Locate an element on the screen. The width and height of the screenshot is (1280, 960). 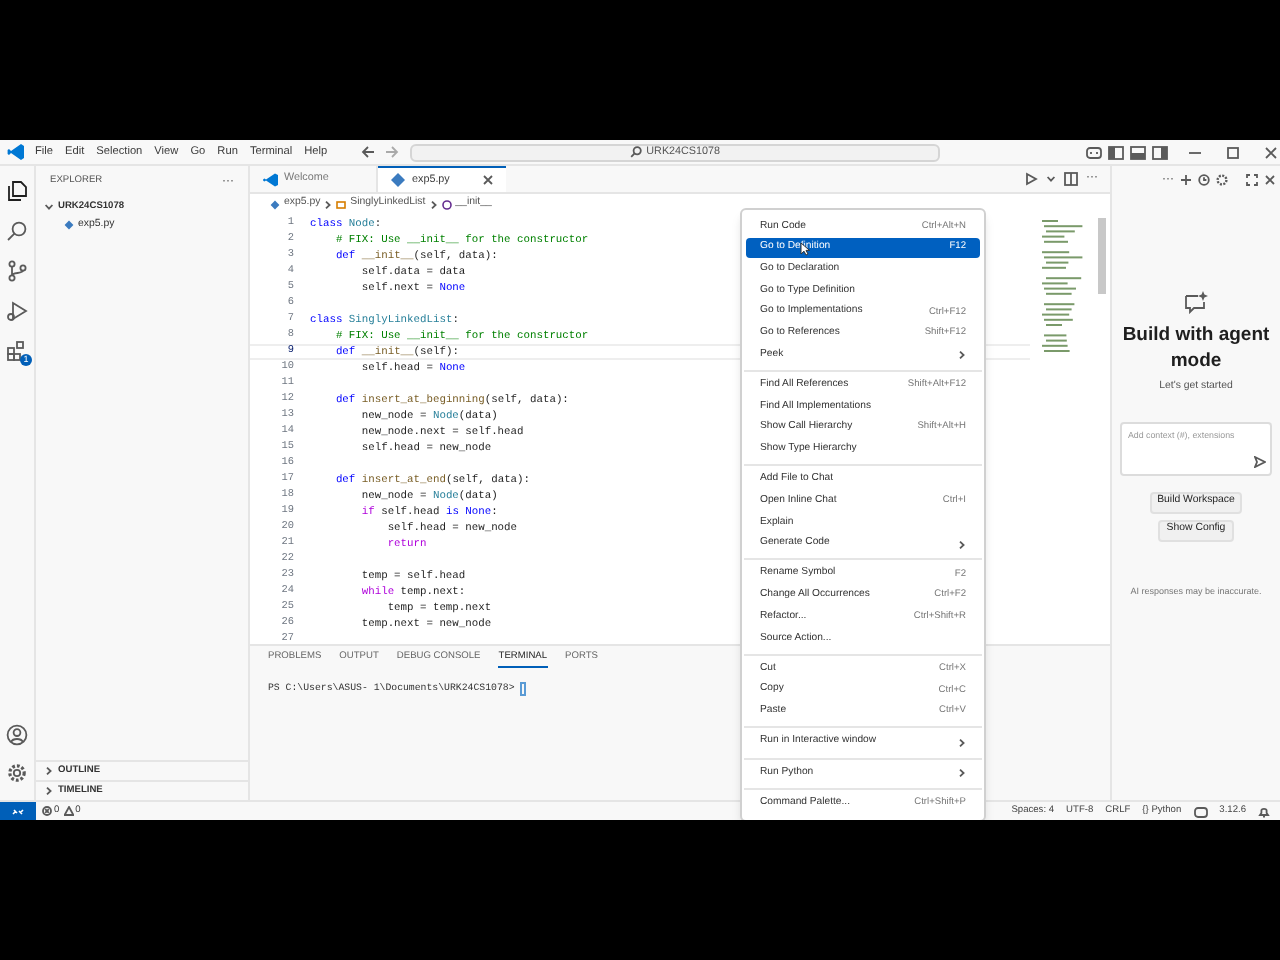
run-icon is located at coordinates (1031, 179).